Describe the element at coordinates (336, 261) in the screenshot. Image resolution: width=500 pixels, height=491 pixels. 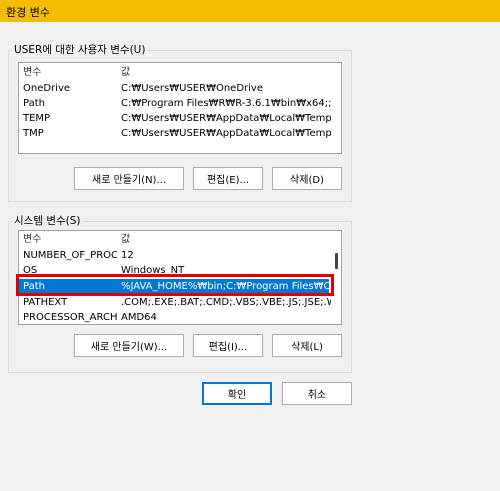
I see `scroll-thumb` at that location.